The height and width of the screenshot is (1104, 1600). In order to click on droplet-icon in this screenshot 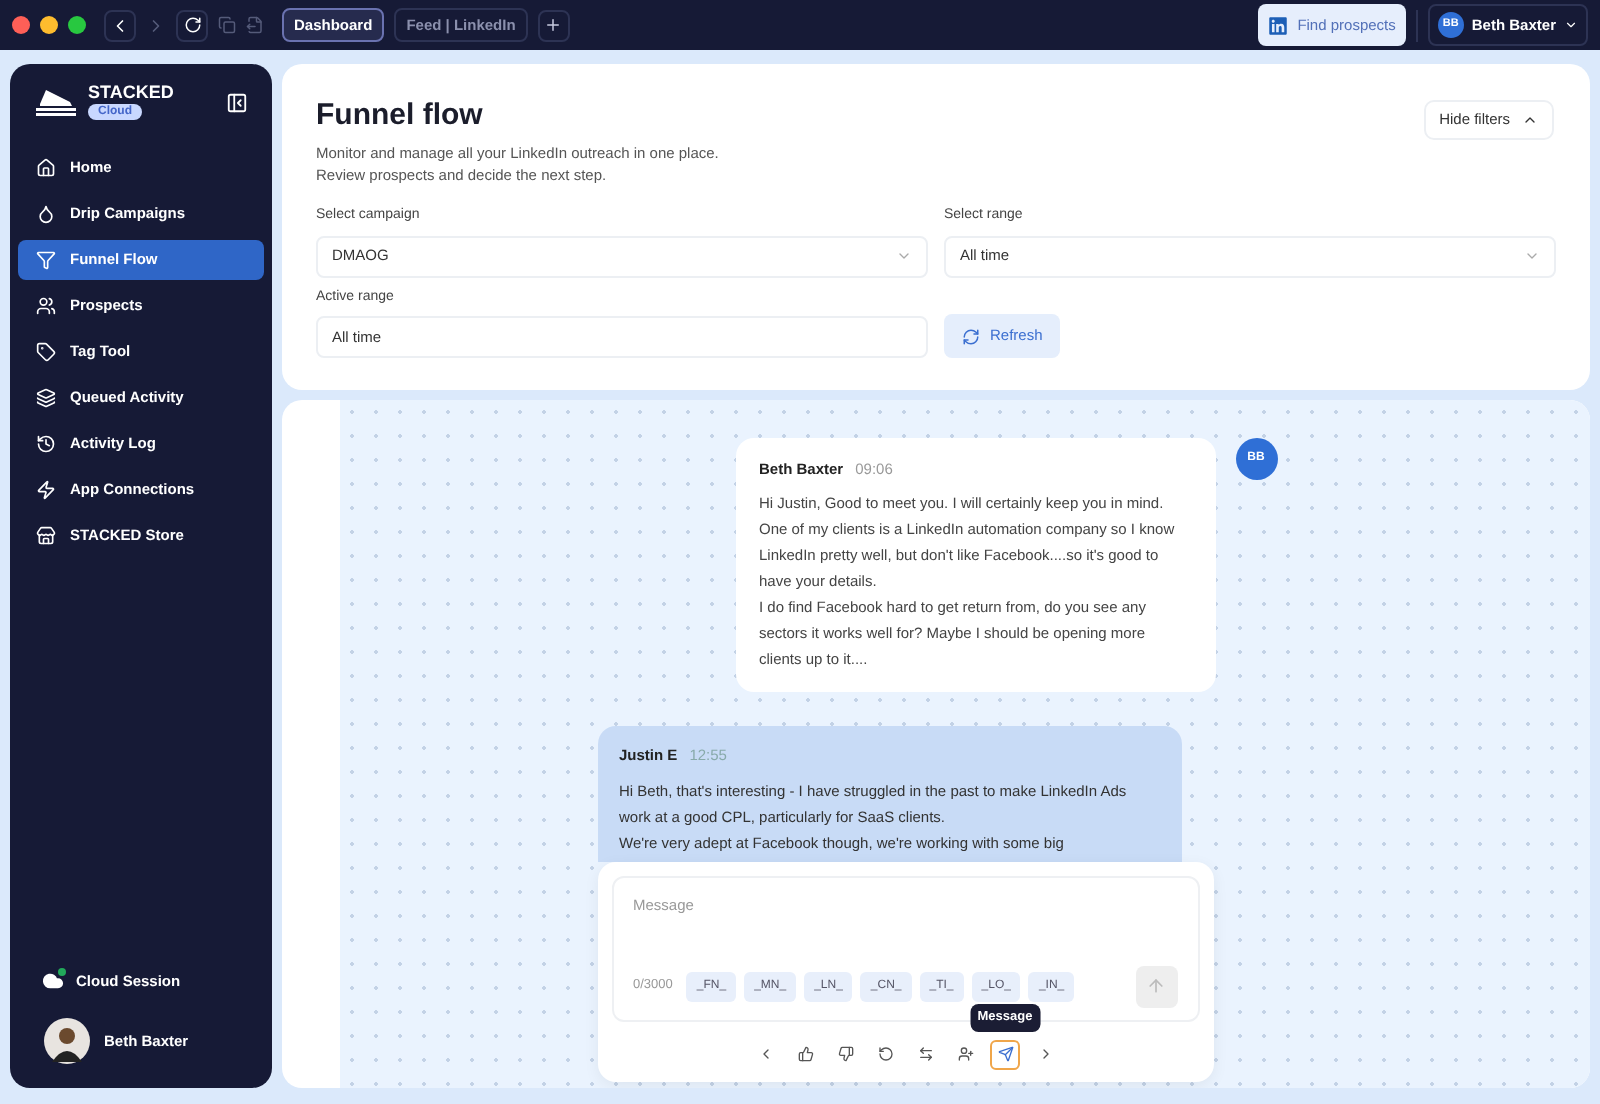, I will do `click(46, 214)`.